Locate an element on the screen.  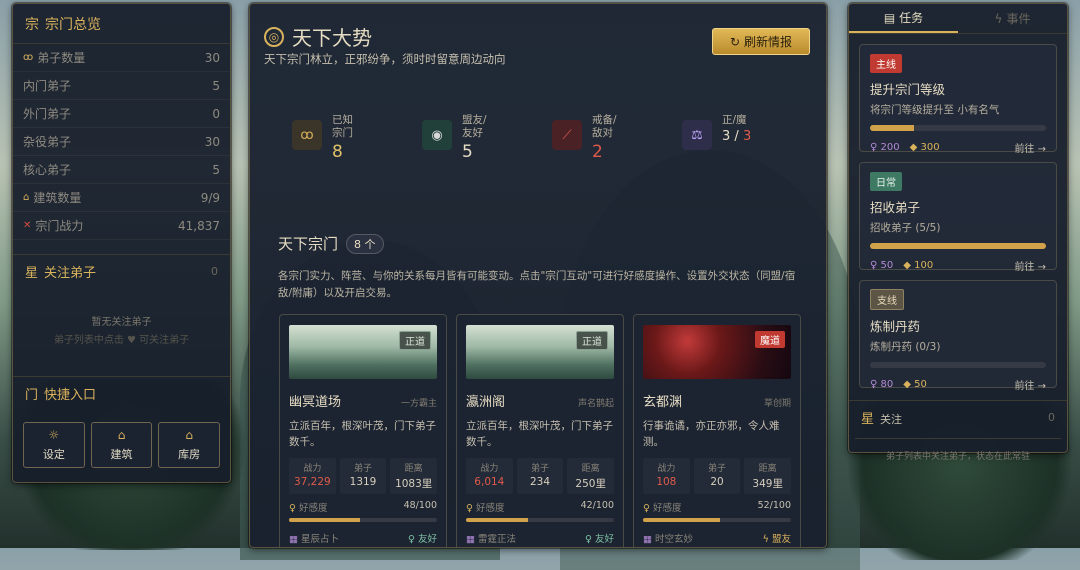
quick-access-buttons: ☼ 设定 ⌂ 建筑 ⌂ 库房 is located at coordinates (121, 445).